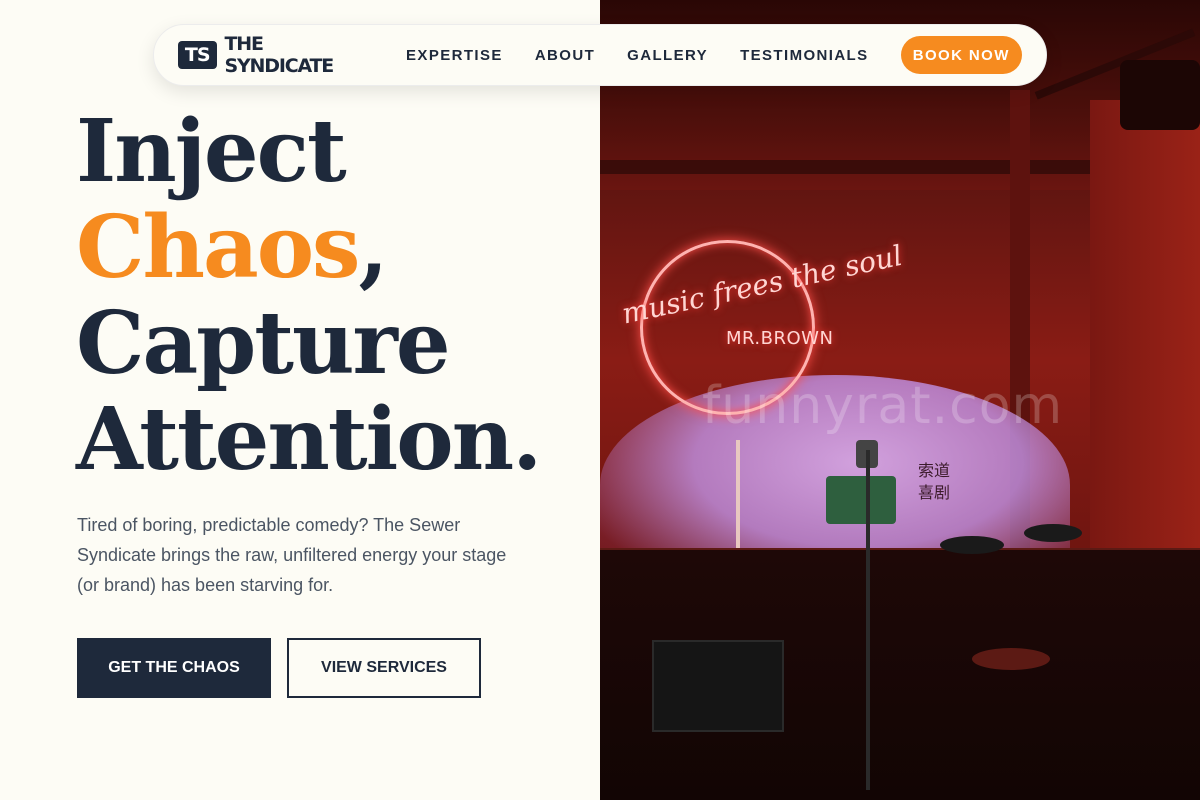 Image resolution: width=1200 pixels, height=800 pixels. I want to click on photo-lamp, so click(861, 500).